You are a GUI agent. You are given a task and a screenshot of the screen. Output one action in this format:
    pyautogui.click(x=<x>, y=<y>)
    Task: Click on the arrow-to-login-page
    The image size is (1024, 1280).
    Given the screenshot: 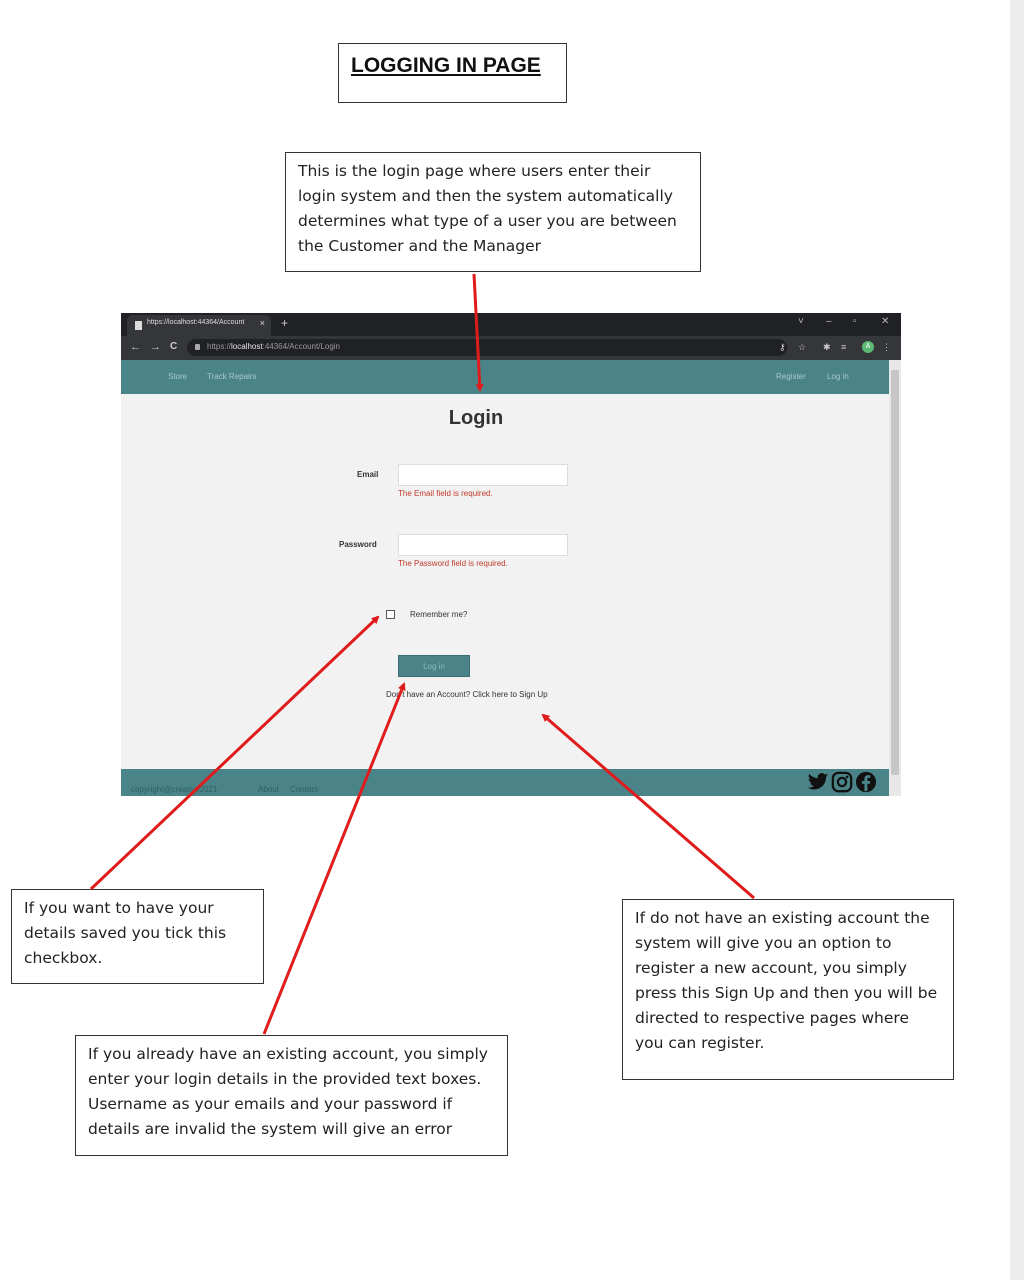 What is the action you would take?
    pyautogui.click(x=478, y=332)
    